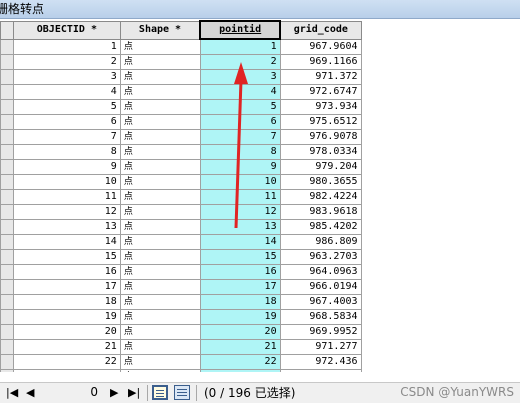 This screenshot has height=403, width=520. Describe the element at coordinates (114, 392) in the screenshot. I see `next-record-icon: ▶` at that location.